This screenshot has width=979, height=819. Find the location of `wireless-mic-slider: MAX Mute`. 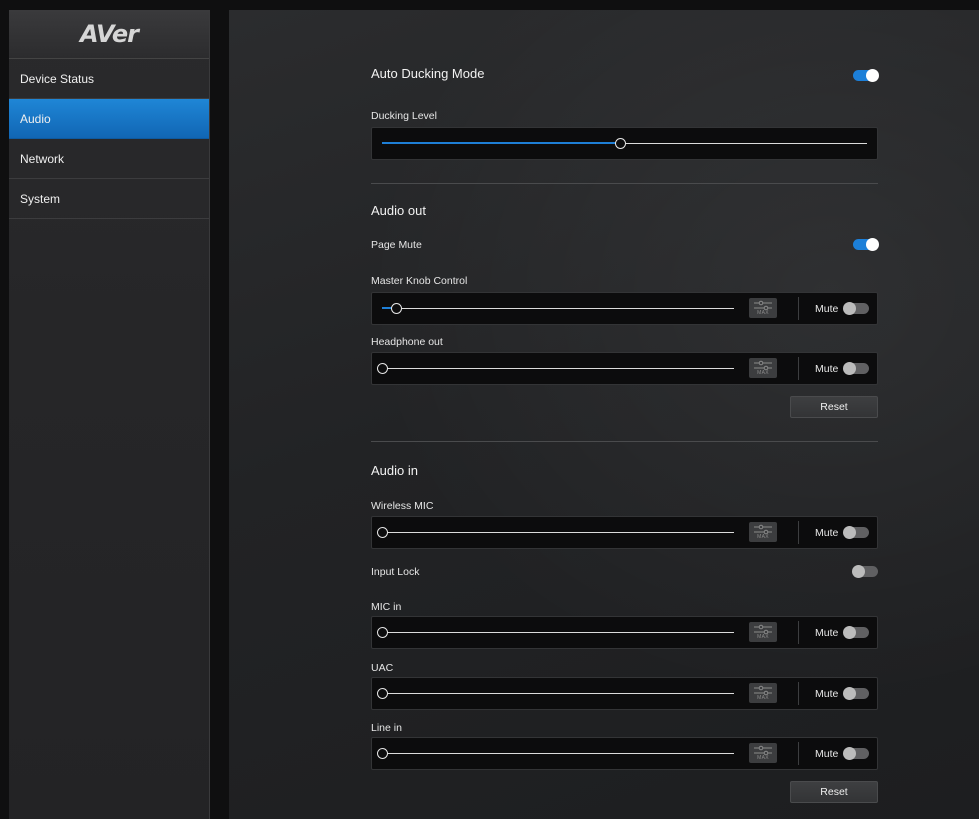

wireless-mic-slider: MAX Mute is located at coordinates (624, 532).